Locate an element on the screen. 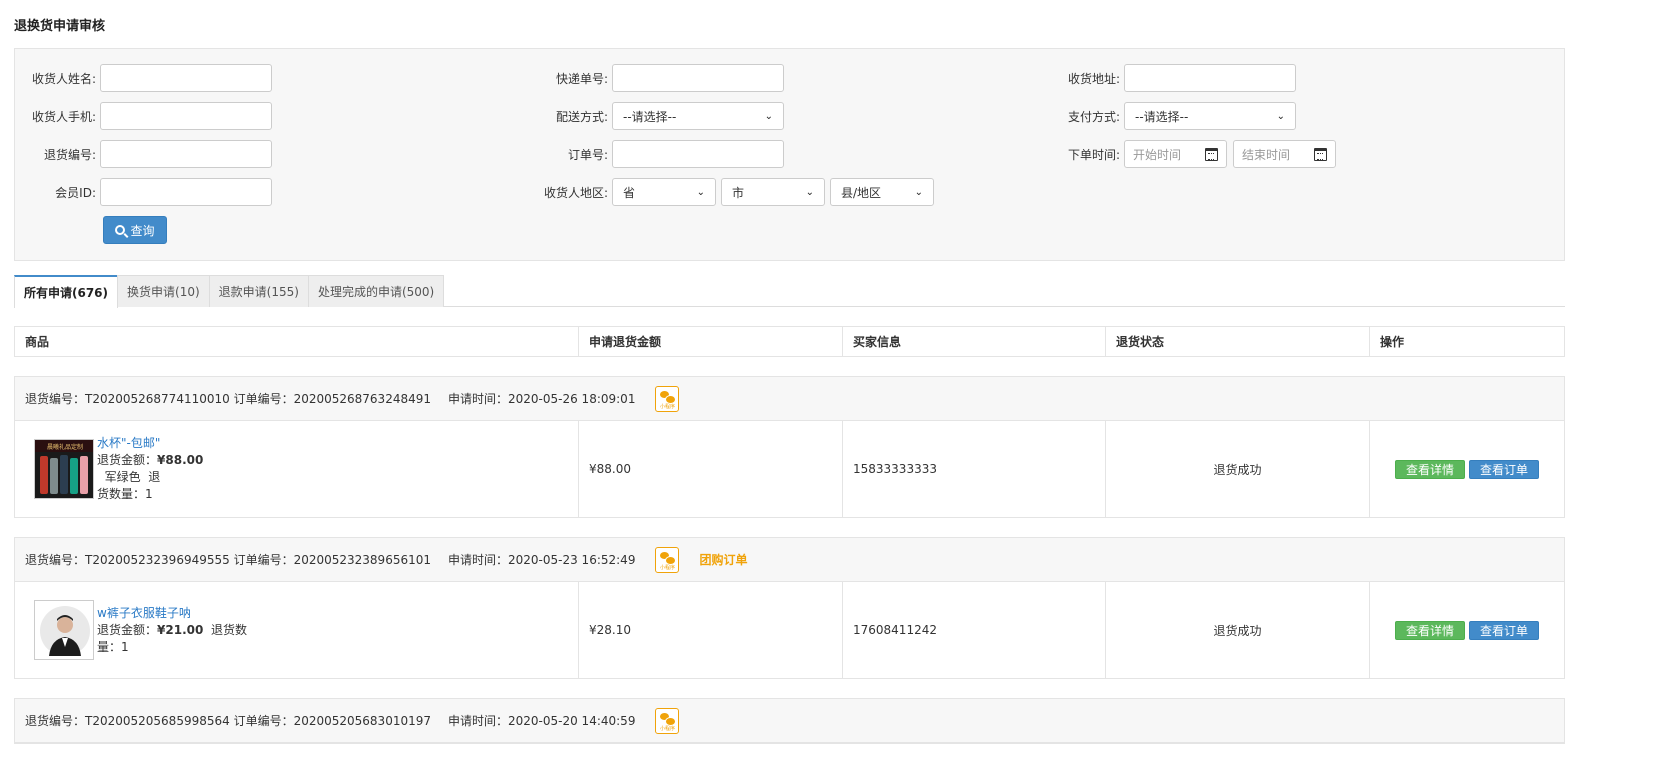 This screenshot has width=1658, height=763. filter-receiver-phone: 收货人手机: is located at coordinates (146, 116).